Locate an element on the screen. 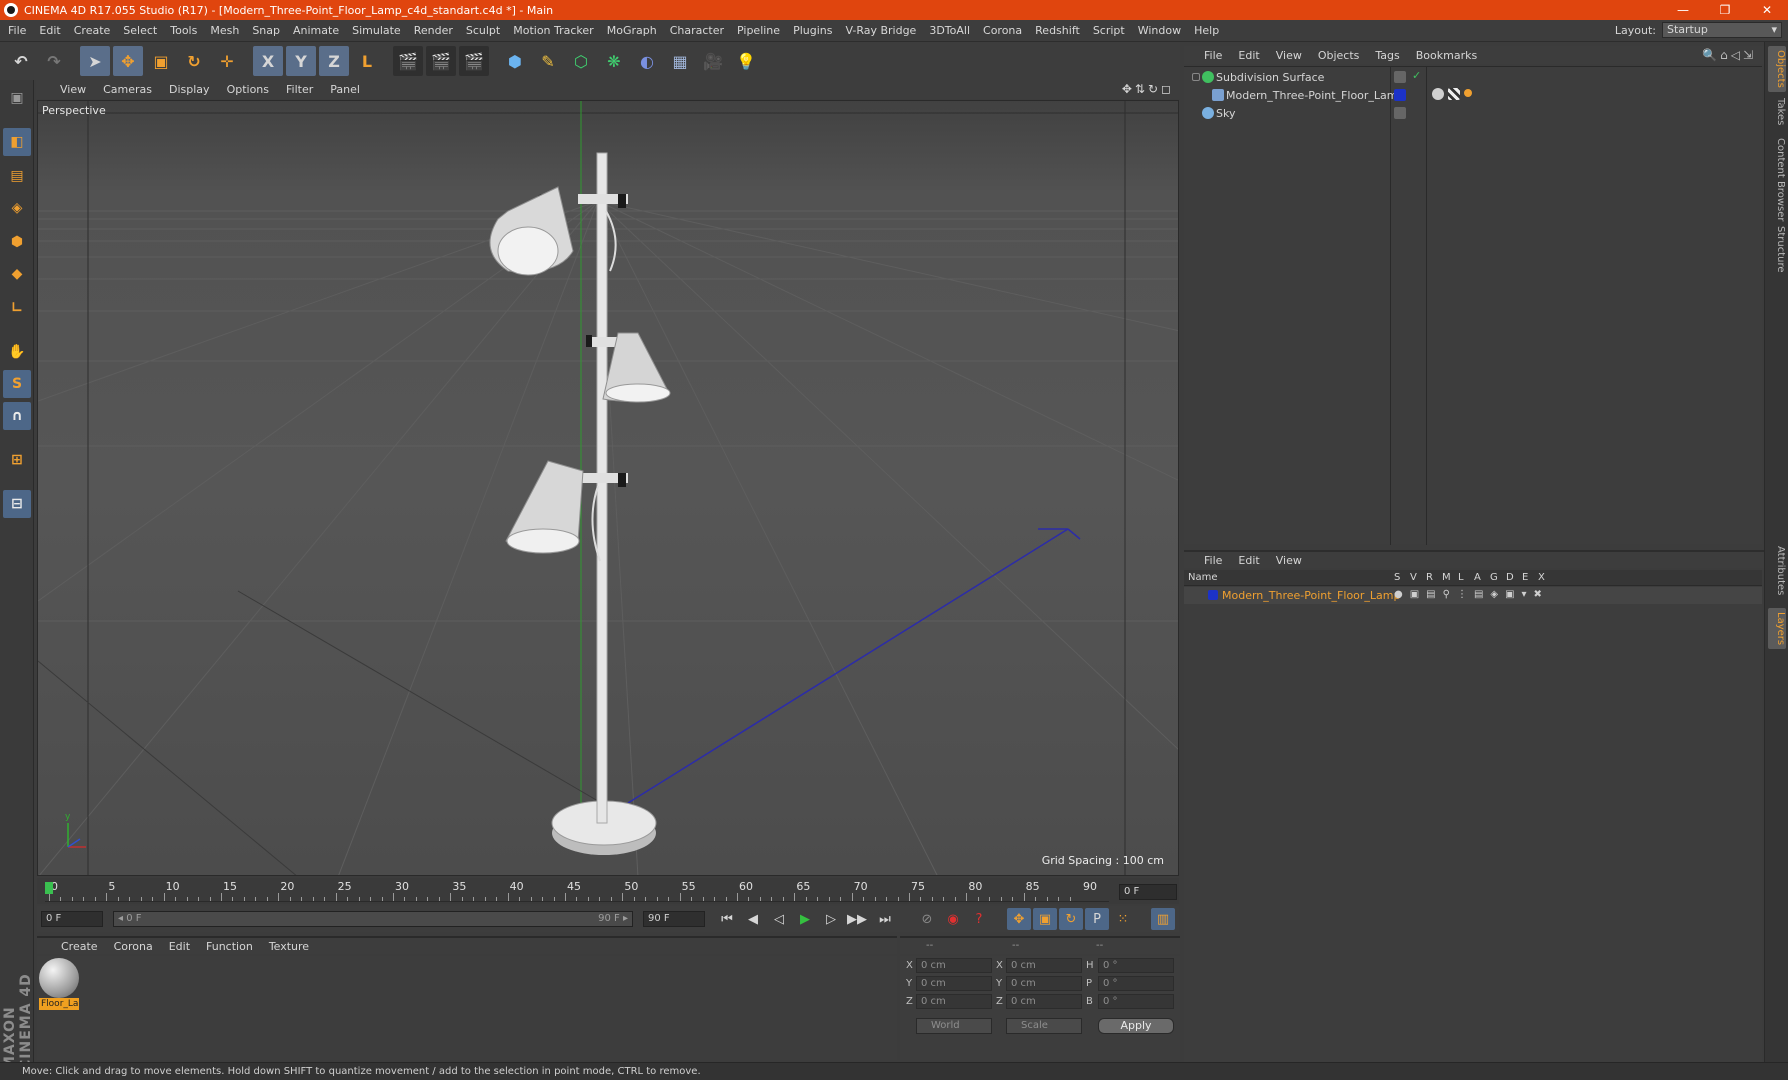 The width and height of the screenshot is (1788, 1080). end-frame-field: 90 F is located at coordinates (674, 919).